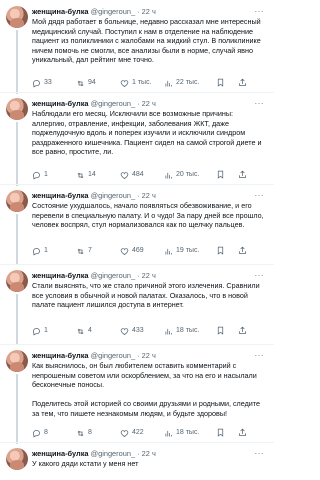 The height and width of the screenshot is (480, 320). I want to click on retweet-button: 8, so click(84, 433).